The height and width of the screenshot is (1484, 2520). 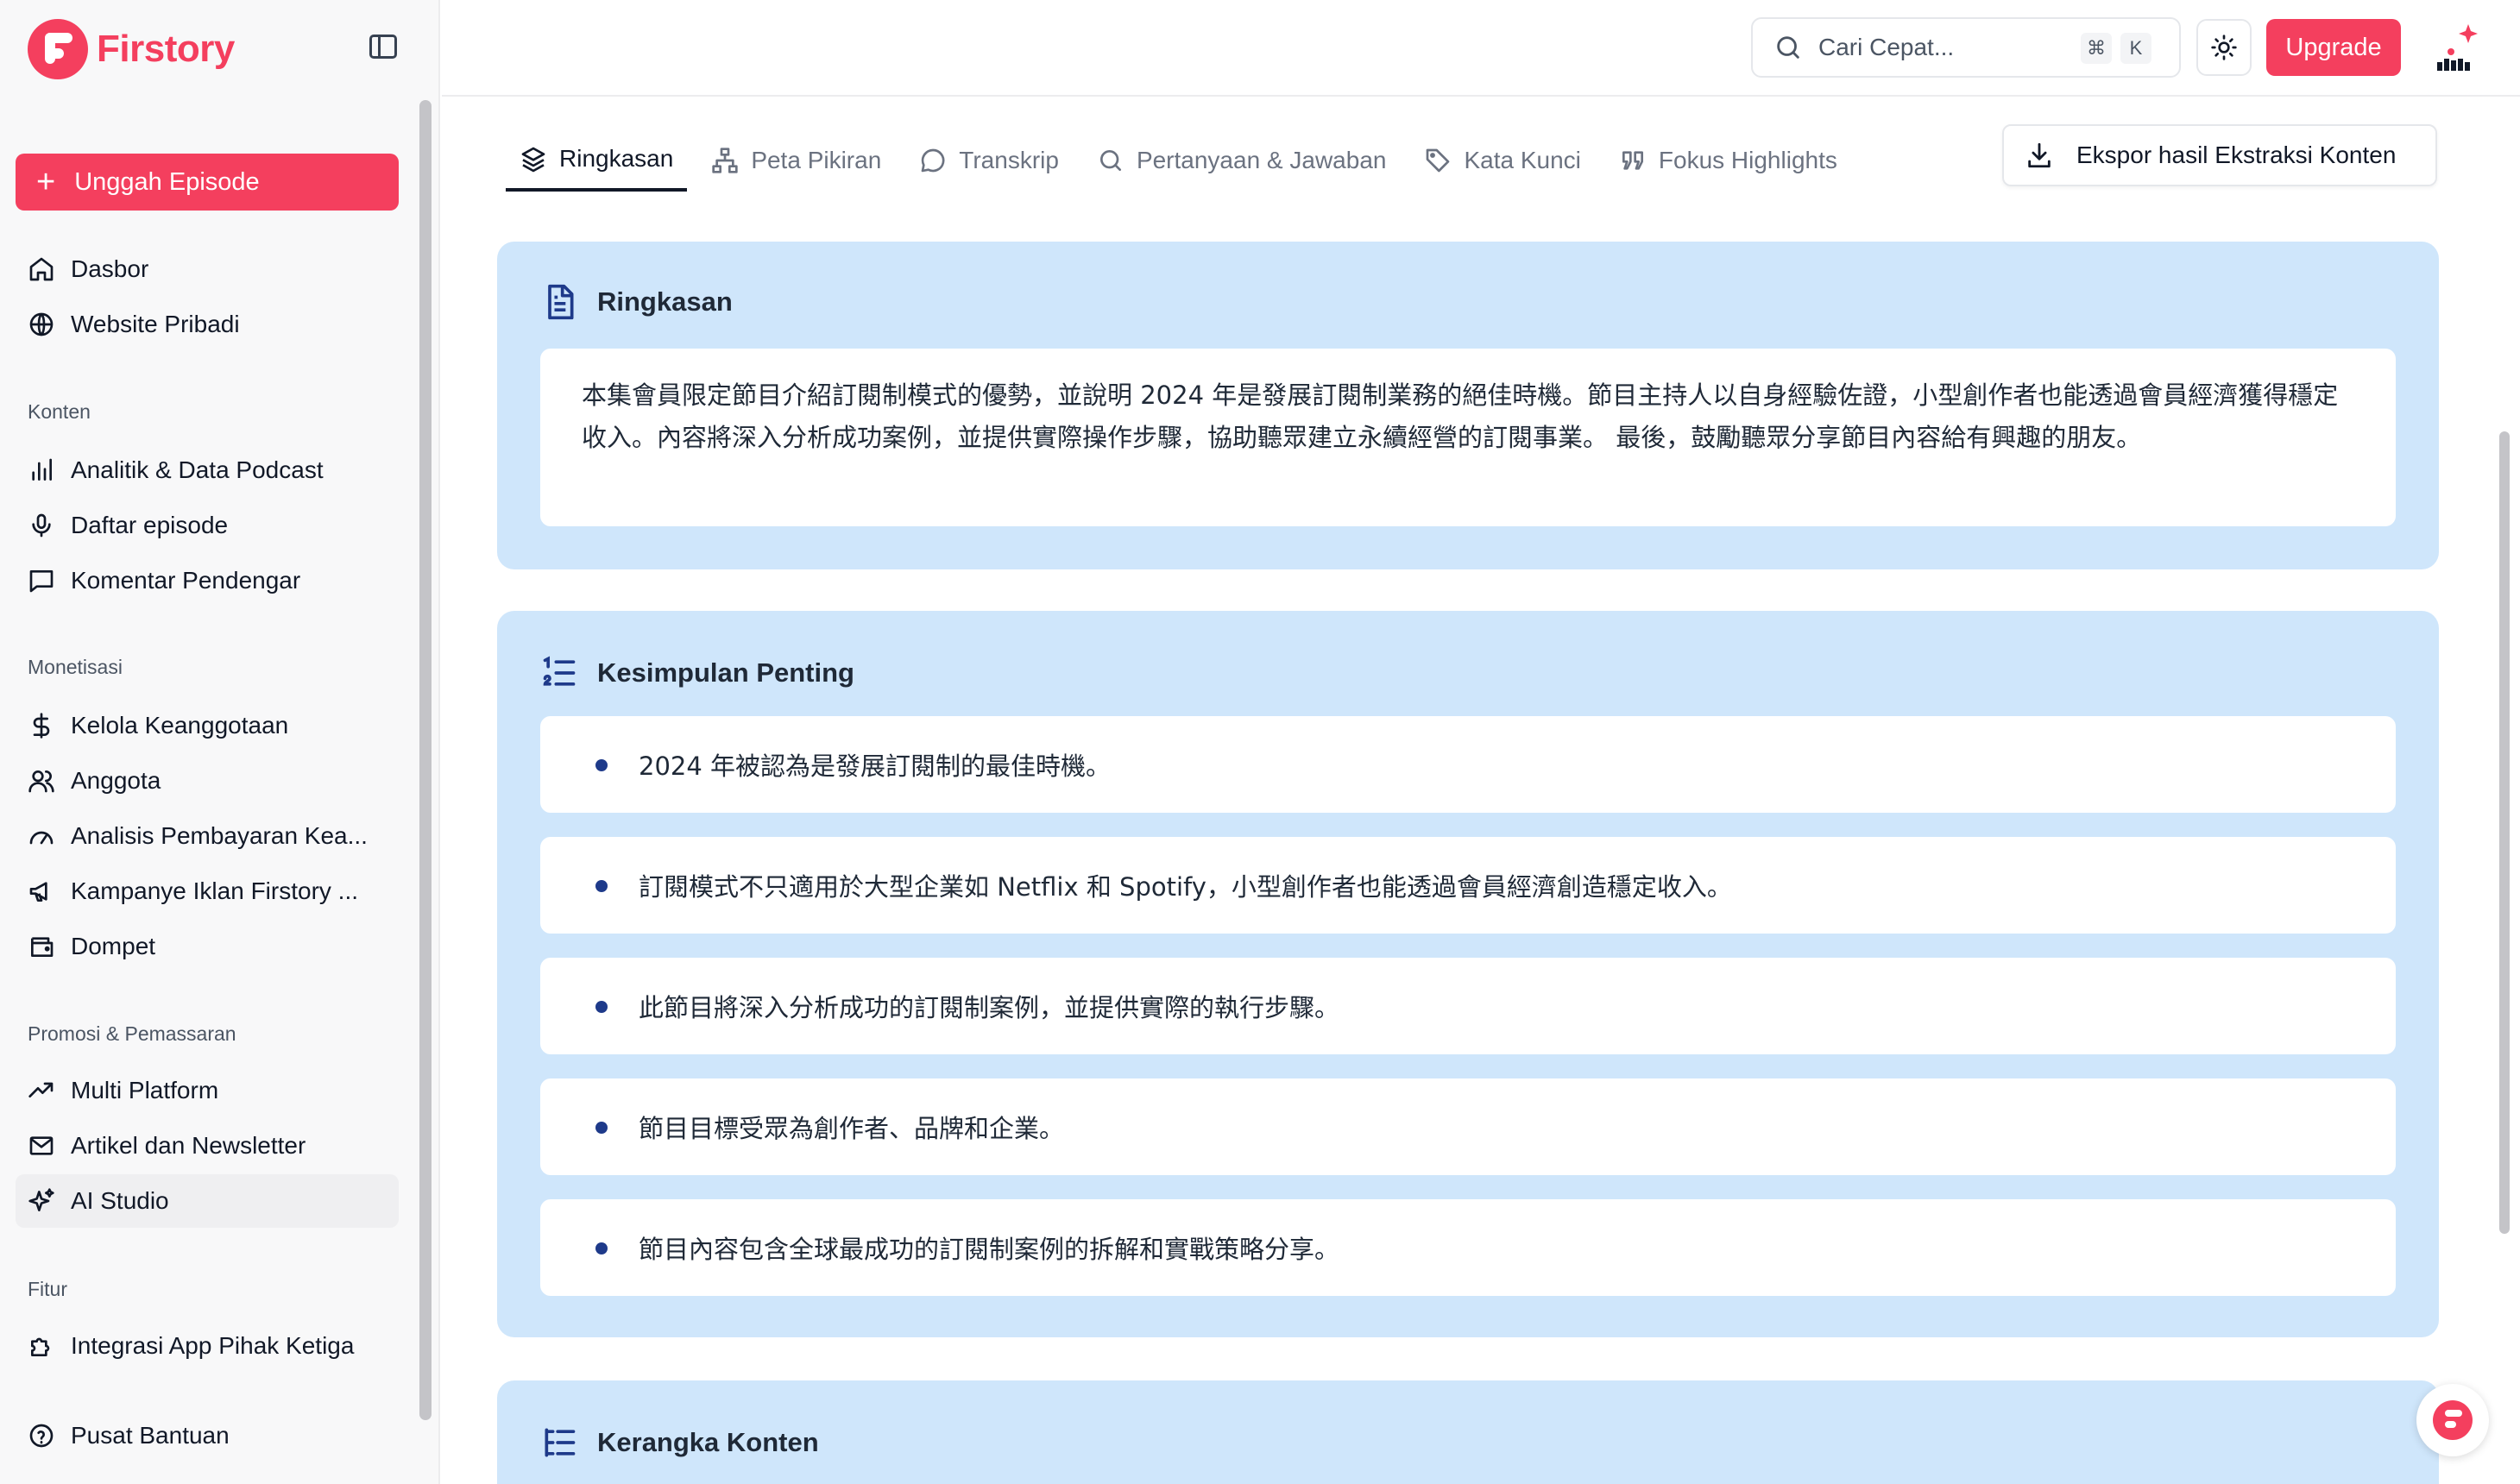 What do you see at coordinates (41, 781) in the screenshot?
I see `users-icon` at bounding box center [41, 781].